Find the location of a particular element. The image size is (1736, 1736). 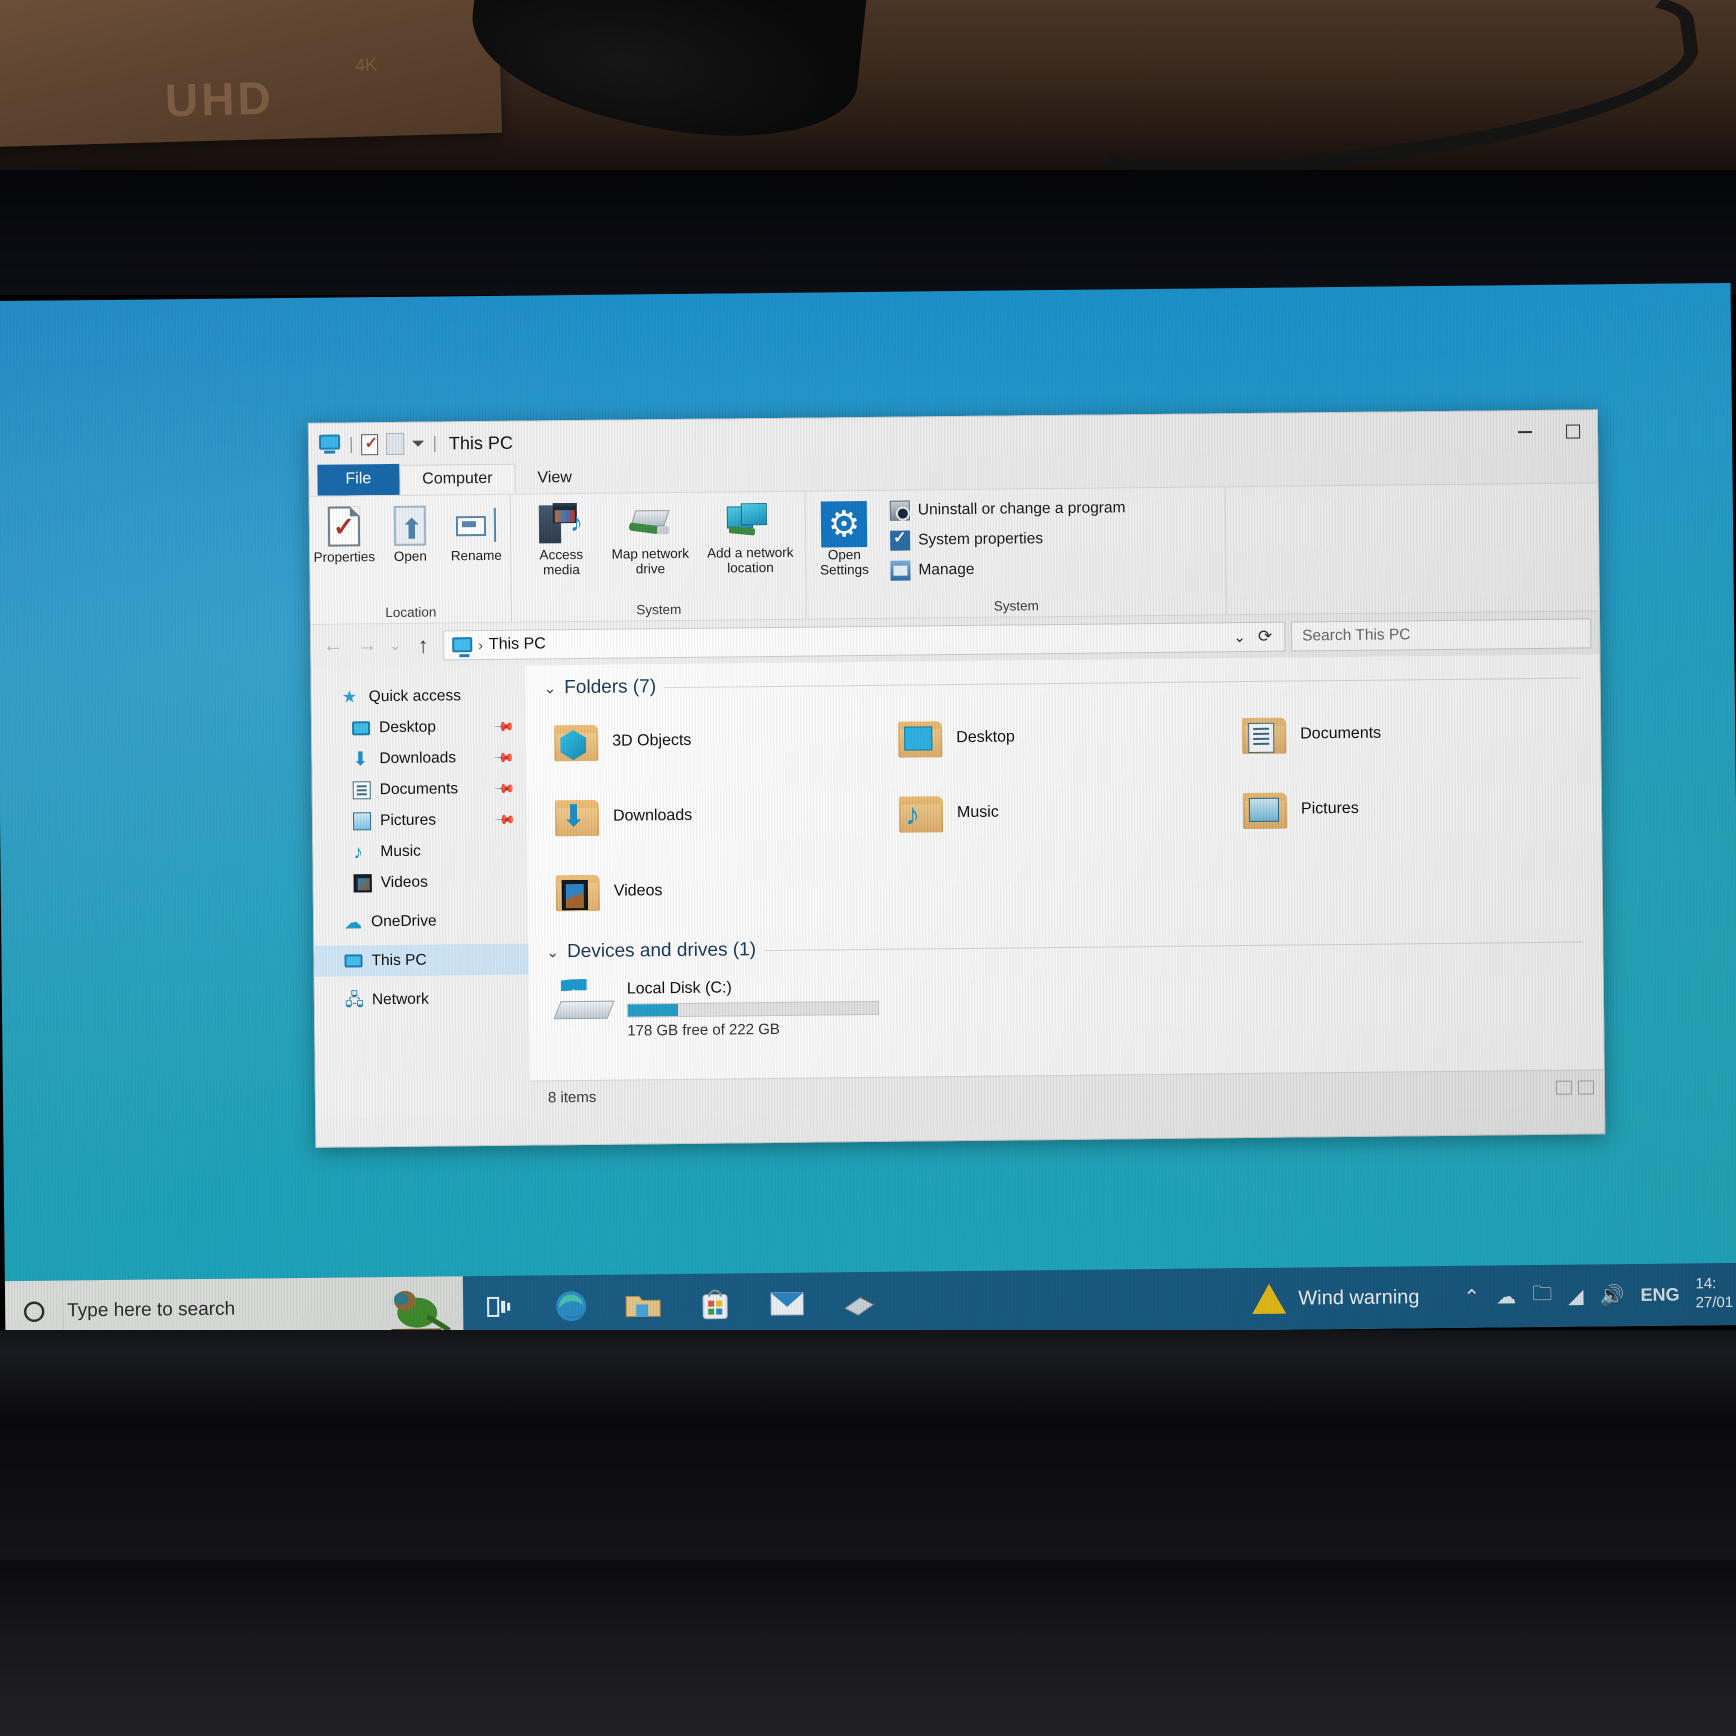

sidebar-label: This PC is located at coordinates (399, 960).